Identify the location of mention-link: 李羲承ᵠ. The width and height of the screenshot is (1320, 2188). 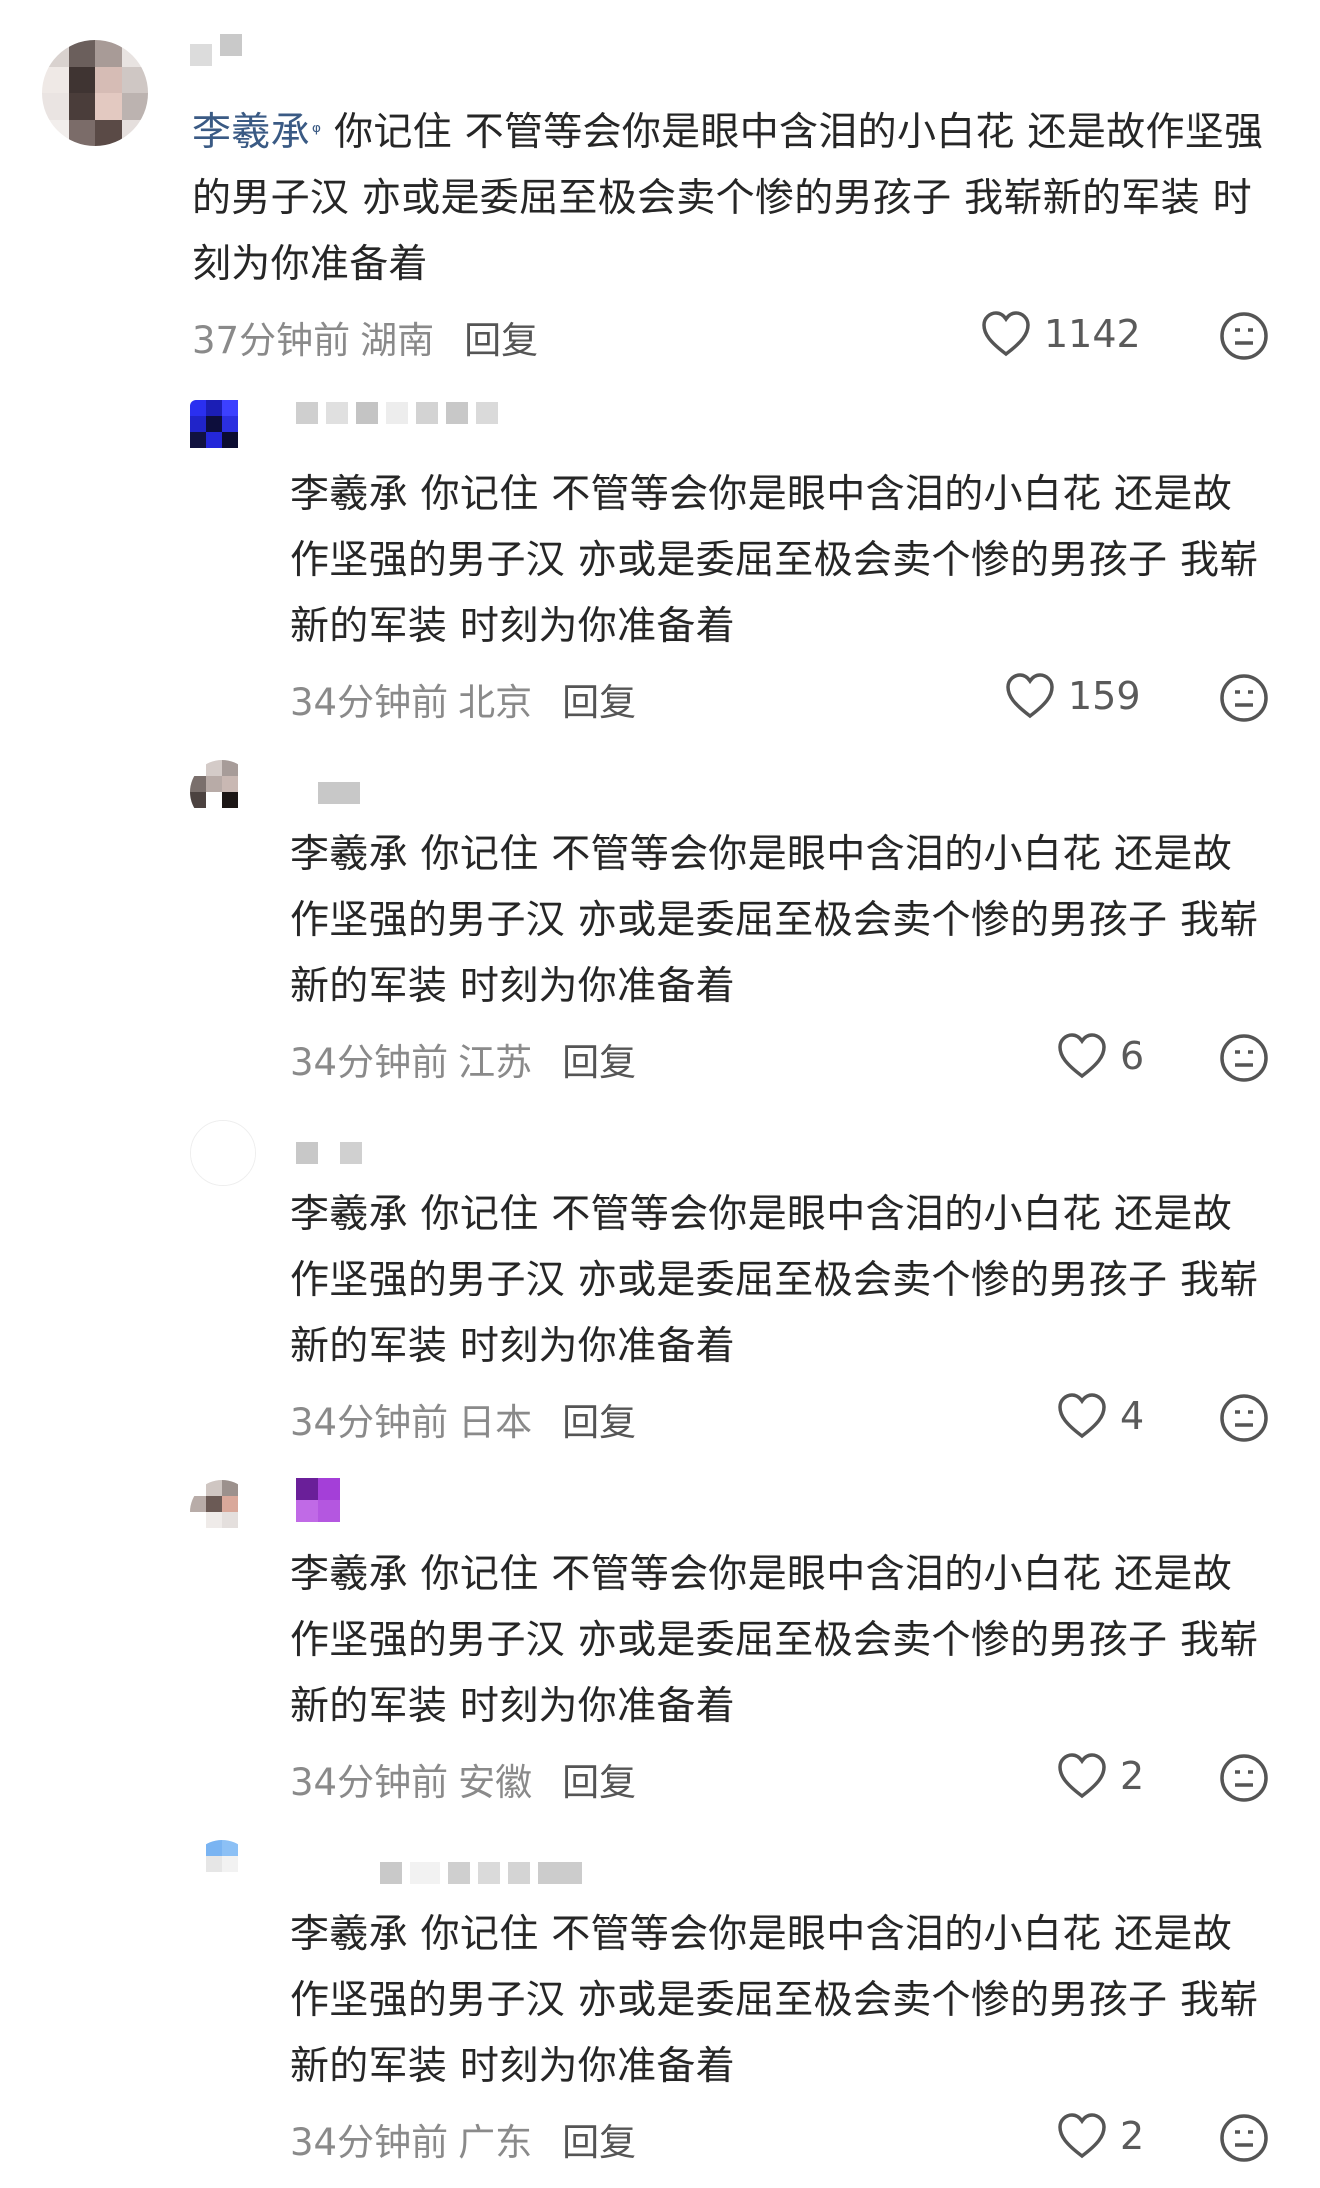
(256, 132).